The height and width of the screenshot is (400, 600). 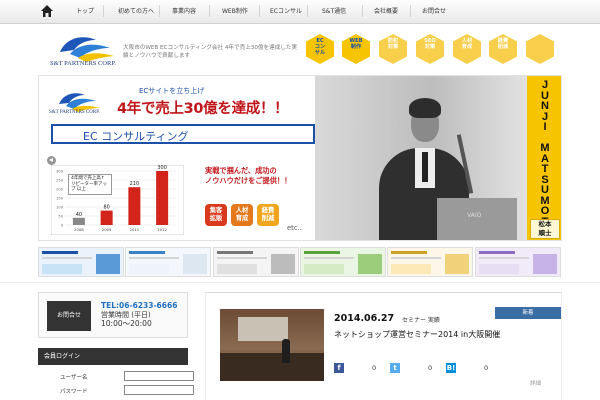 I want to click on home-icon, so click(x=47, y=11).